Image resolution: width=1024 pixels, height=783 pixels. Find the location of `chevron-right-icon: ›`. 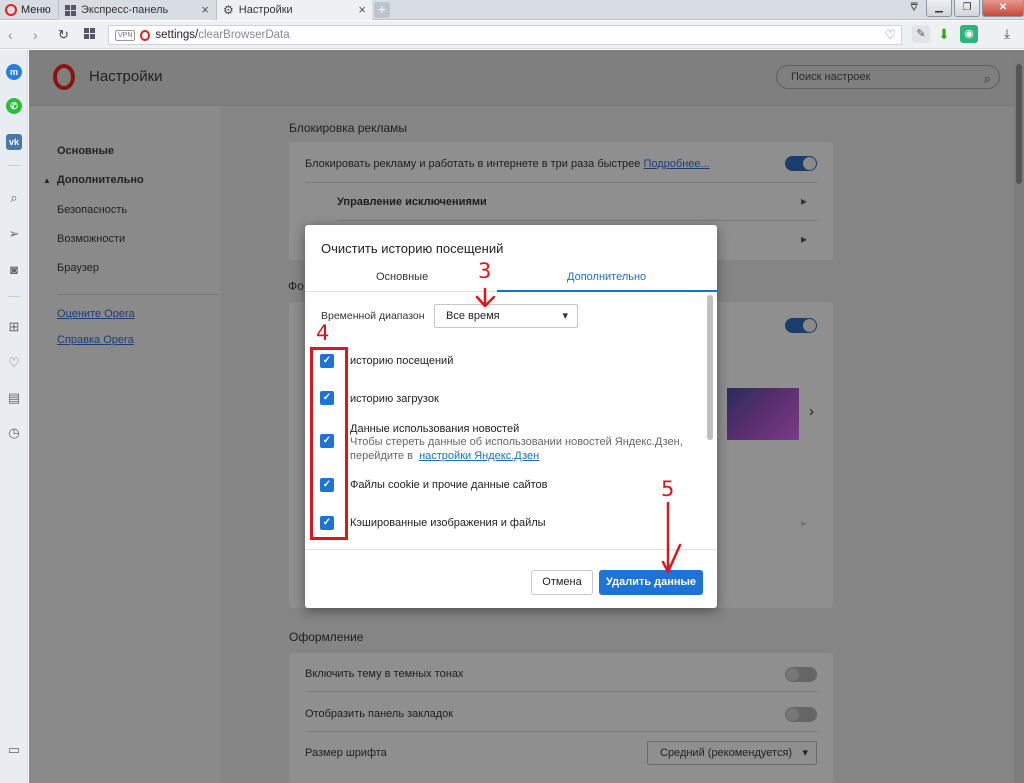

chevron-right-icon: › is located at coordinates (811, 411).